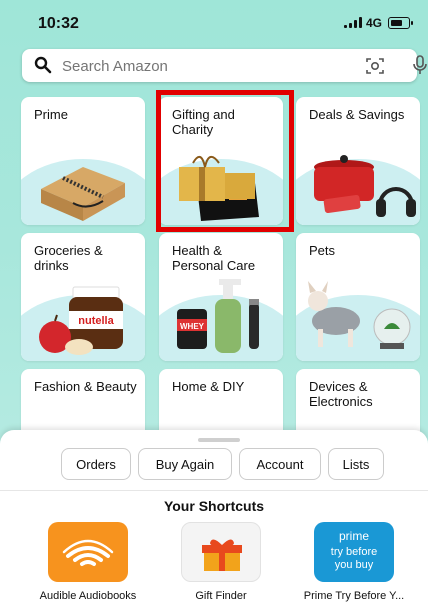 The image size is (428, 613). Describe the element at coordinates (214, 506) in the screenshot. I see `shortcuts-title: Your Shortcuts` at that location.